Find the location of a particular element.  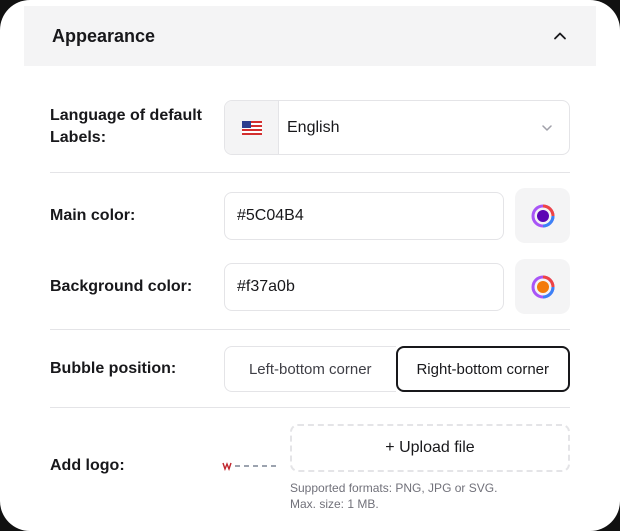

section-title: Appearance is located at coordinates (104, 35).